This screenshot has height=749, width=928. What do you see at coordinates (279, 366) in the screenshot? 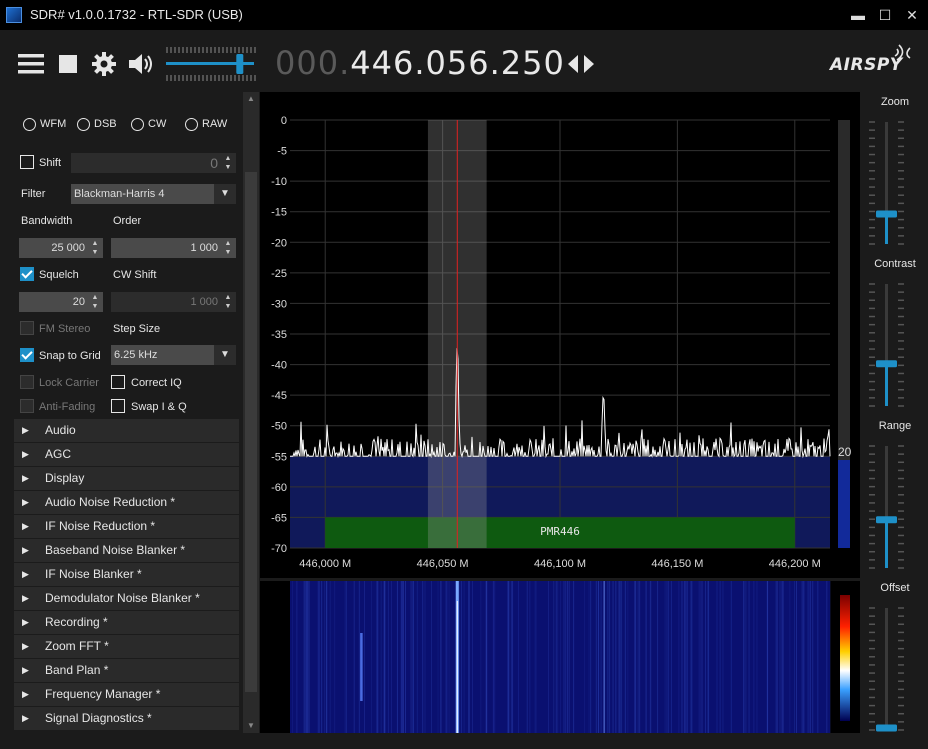
I see `y-tick-label: -40` at bounding box center [279, 366].